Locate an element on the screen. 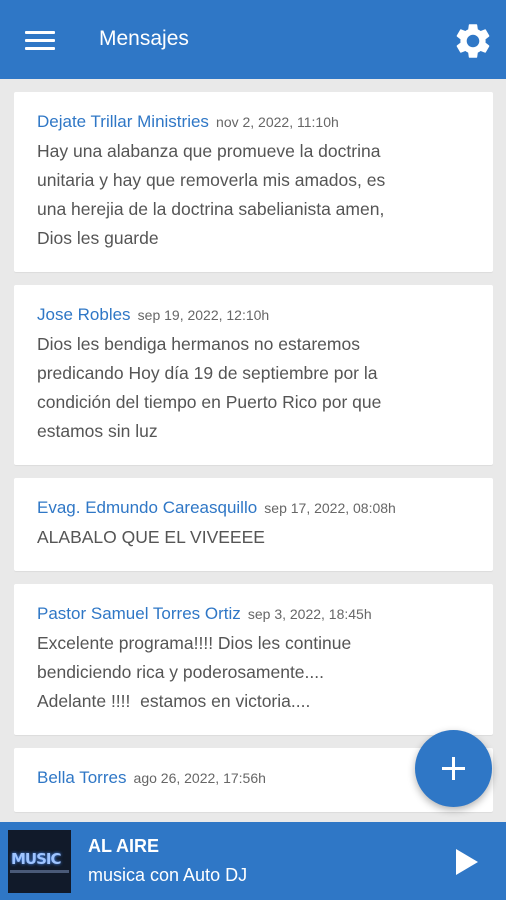  message-author: Pastor Samuel Torres Ortiz is located at coordinates (139, 613).